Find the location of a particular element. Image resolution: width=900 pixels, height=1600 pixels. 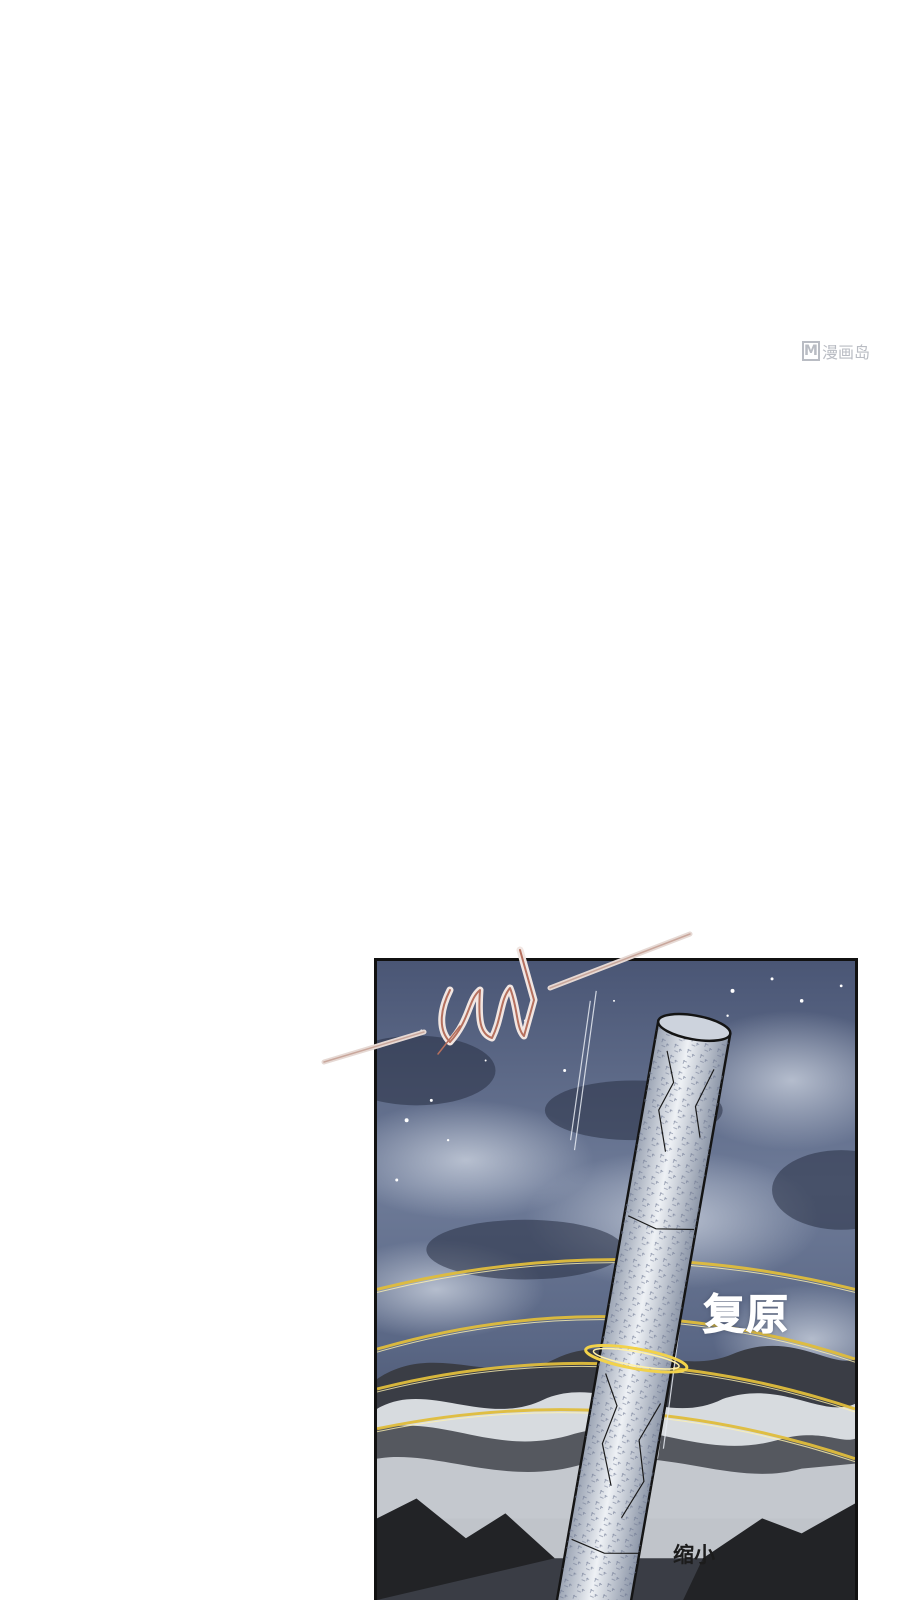

sfx-shrink-text: 缩小 is located at coordinates (694, 1555).